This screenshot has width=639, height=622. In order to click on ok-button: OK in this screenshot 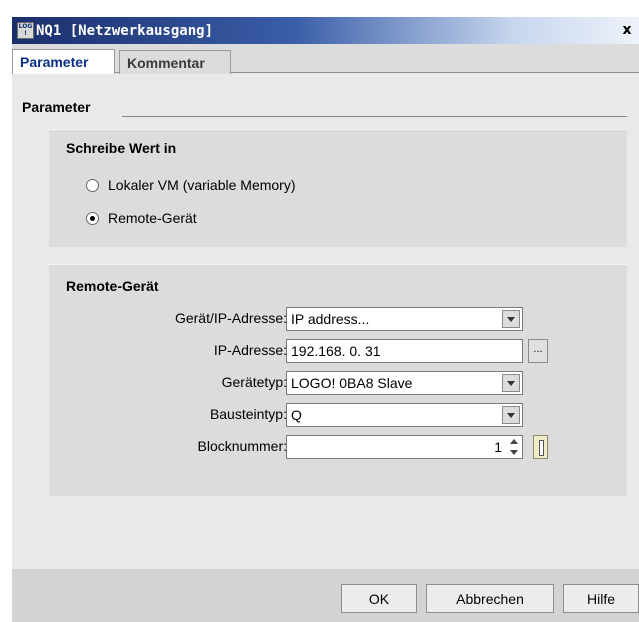, I will do `click(379, 598)`.